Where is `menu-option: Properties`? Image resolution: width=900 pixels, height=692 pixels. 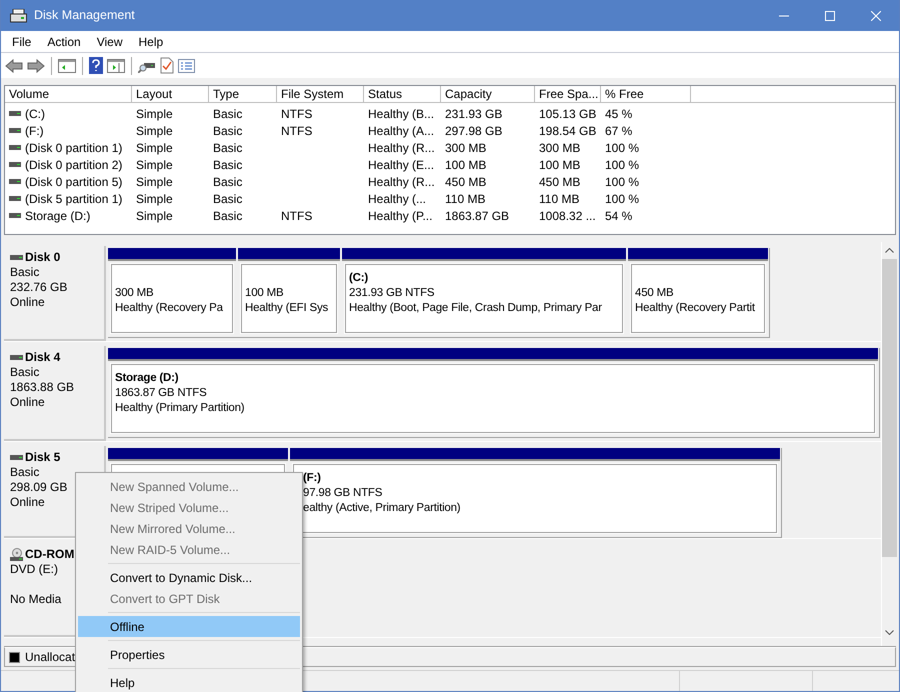 menu-option: Properties is located at coordinates (189, 654).